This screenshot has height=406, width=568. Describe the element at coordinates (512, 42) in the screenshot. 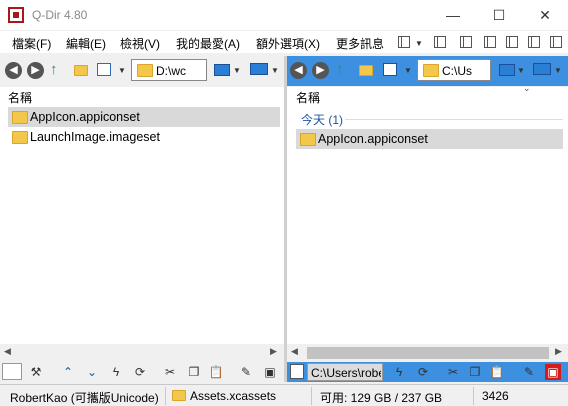

I see `layout-2pane-icon` at that location.